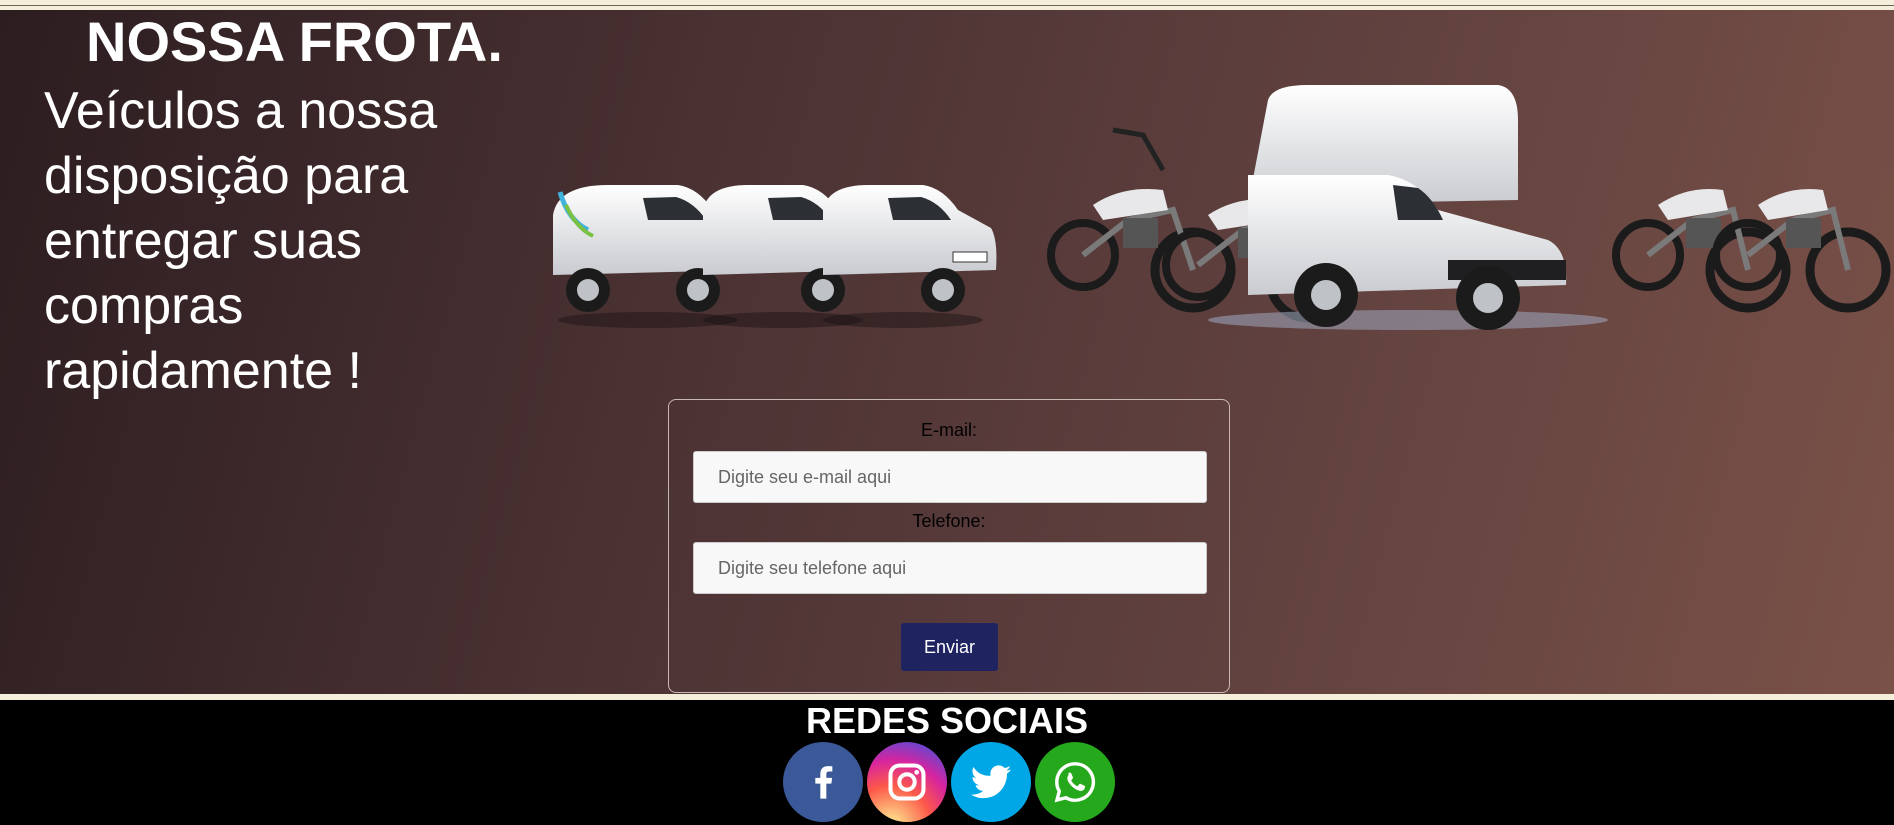 The image size is (1894, 825). I want to click on truck-image, so click(1408, 207).